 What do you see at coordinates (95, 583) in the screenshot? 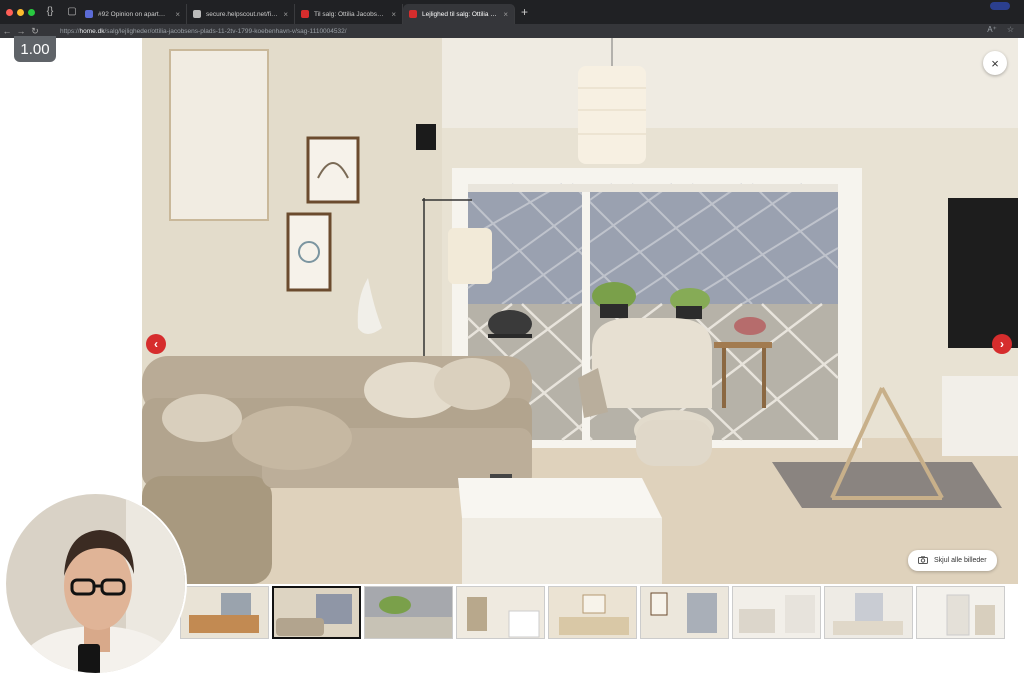
I see `webcam-overlay` at bounding box center [95, 583].